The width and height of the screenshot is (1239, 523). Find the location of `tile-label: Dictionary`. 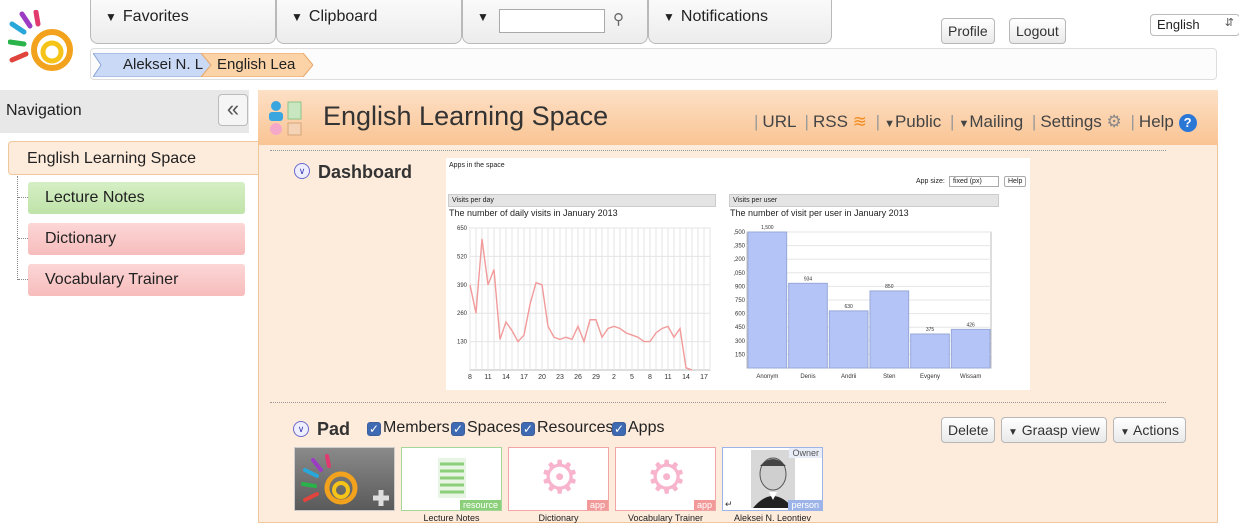

tile-label: Dictionary is located at coordinates (558, 518).